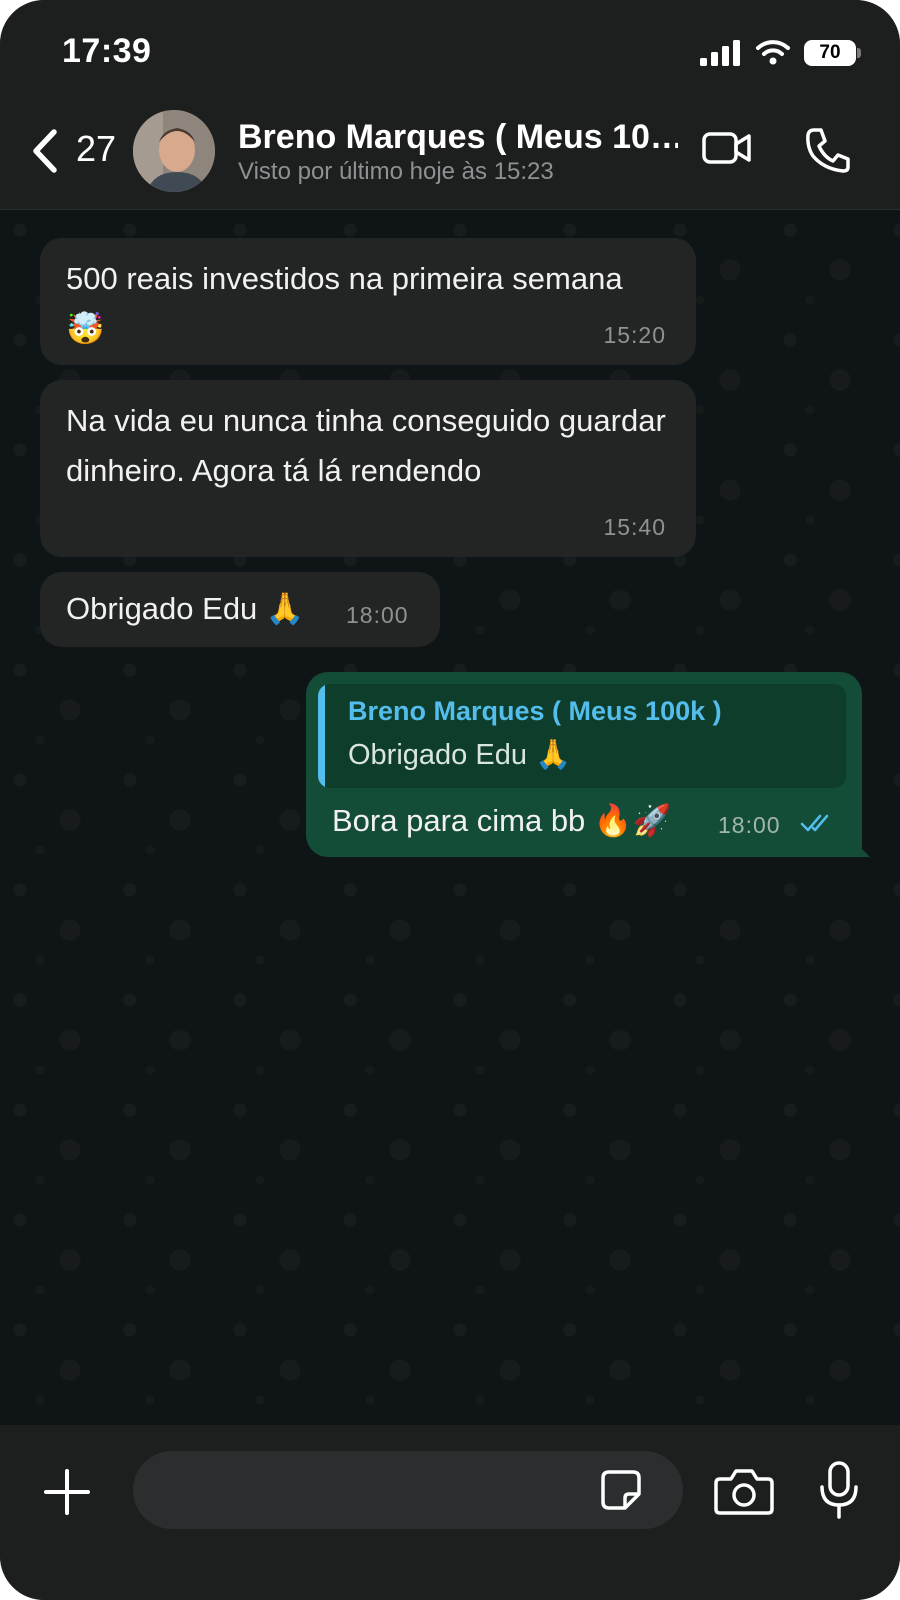 Image resolution: width=900 pixels, height=1600 pixels. I want to click on sticker-icon, so click(621, 1490).